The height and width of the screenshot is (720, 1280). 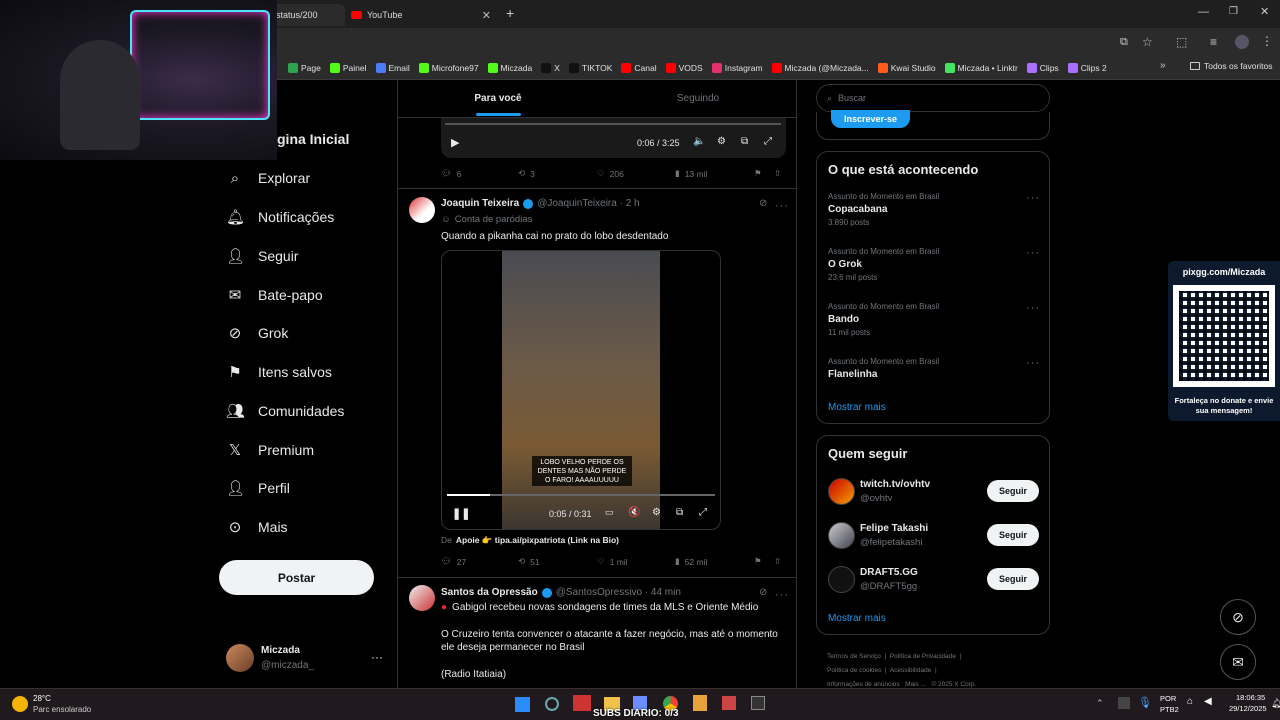 What do you see at coordinates (1242, 42) in the screenshot?
I see `profile-avatar` at bounding box center [1242, 42].